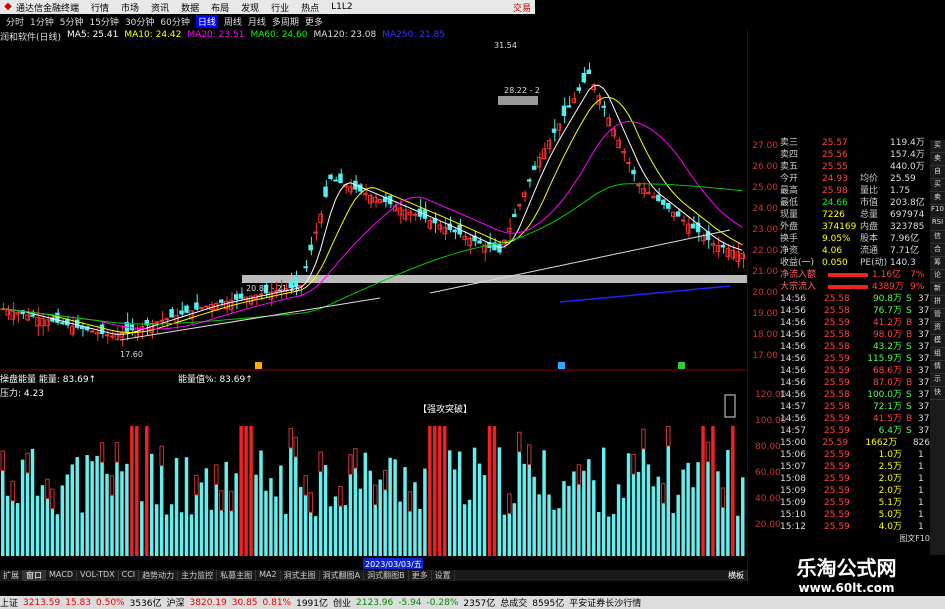  Describe the element at coordinates (420, 575) in the screenshot. I see `indicator-tab: 更多` at that location.